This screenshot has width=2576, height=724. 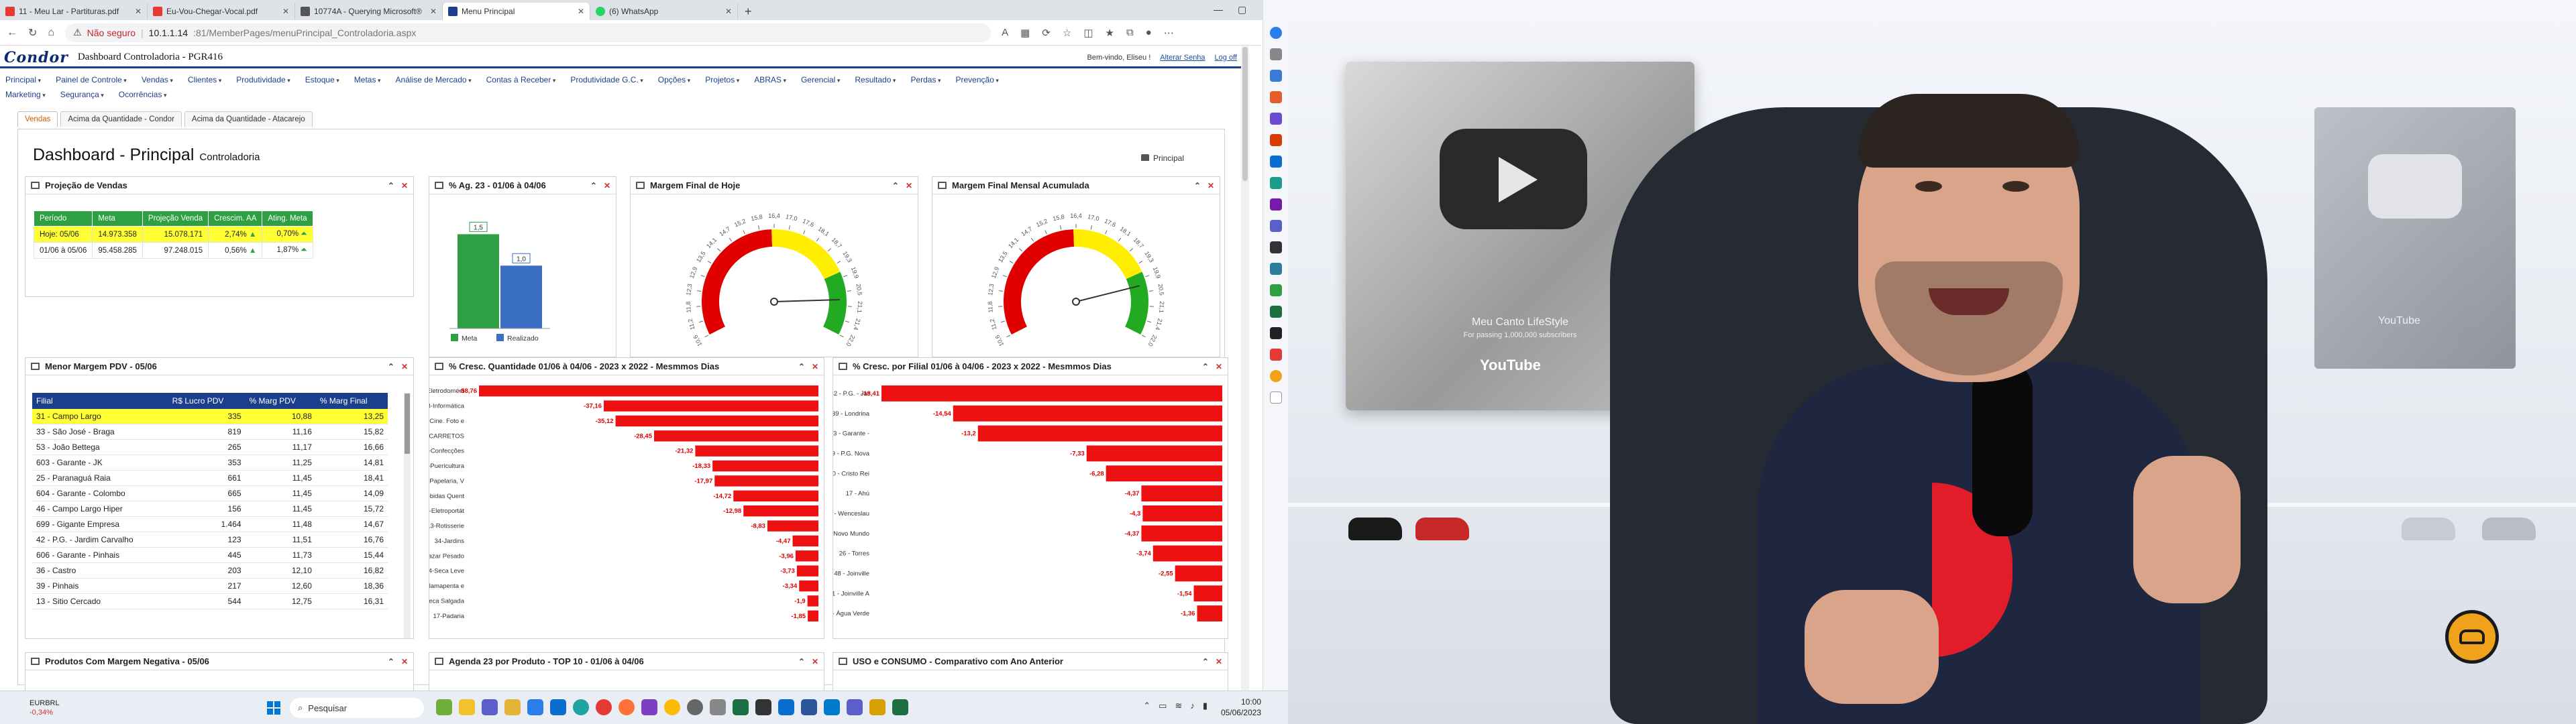 What do you see at coordinates (210, 463) in the screenshot?
I see `table-row: 603 - Garante - JK 353 11,25 14,81` at bounding box center [210, 463].